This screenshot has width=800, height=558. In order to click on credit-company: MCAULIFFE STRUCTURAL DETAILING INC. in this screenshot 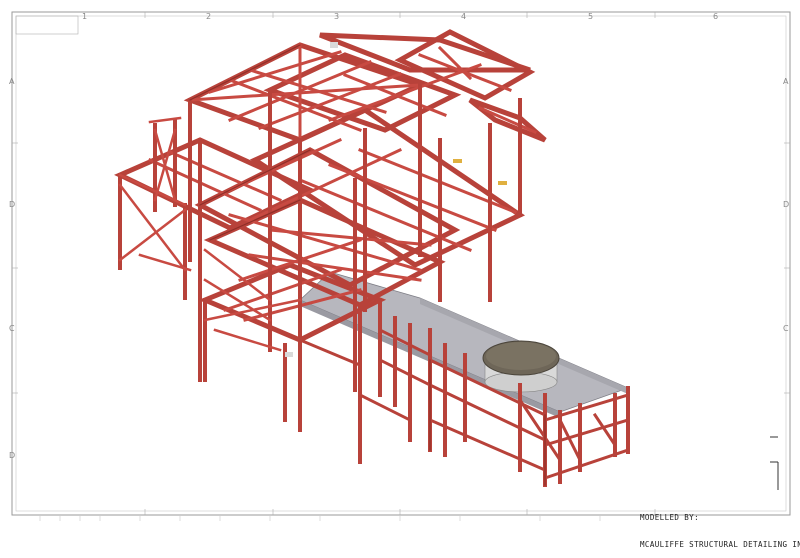, I will do `click(720, 544)`.